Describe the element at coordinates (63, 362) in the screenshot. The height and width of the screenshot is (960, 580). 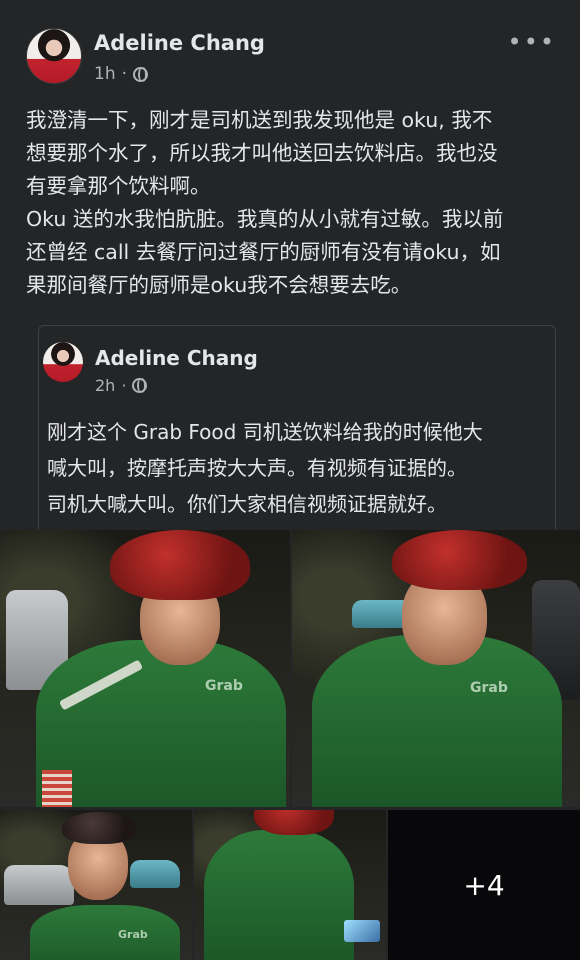
I see `shared-author-avatar` at that location.